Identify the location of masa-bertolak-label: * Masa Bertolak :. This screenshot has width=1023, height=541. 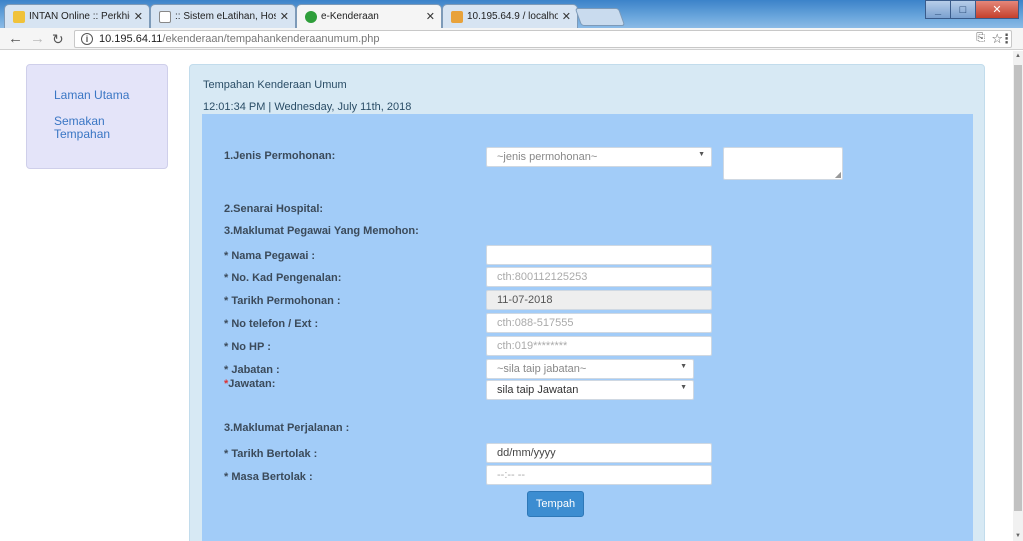
(268, 477).